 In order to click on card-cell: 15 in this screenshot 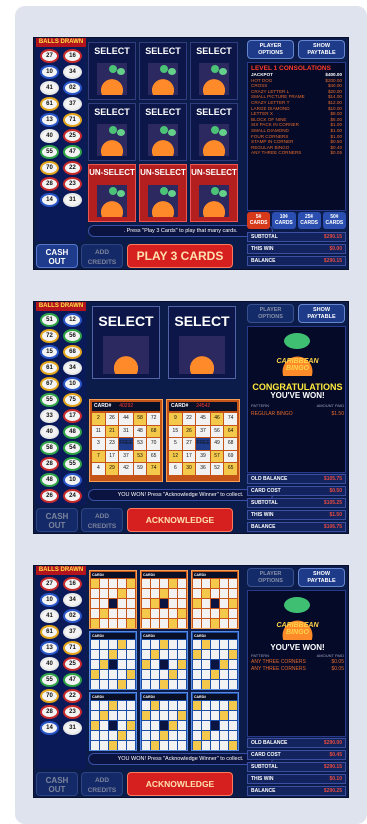, I will do `click(175, 431)`.